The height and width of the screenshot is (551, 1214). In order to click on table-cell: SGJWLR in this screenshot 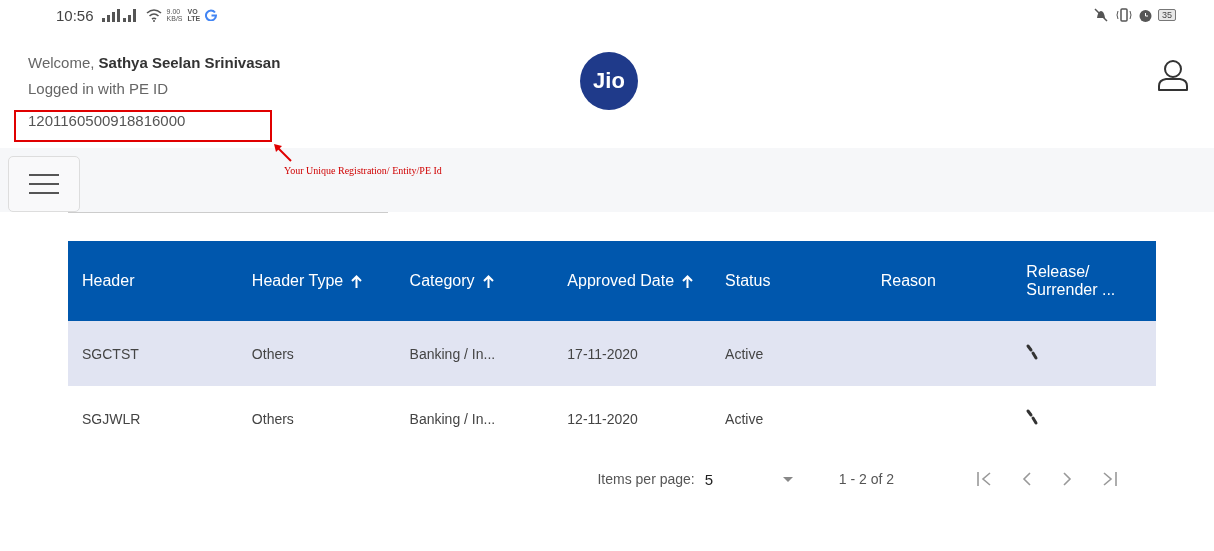, I will do `click(111, 418)`.